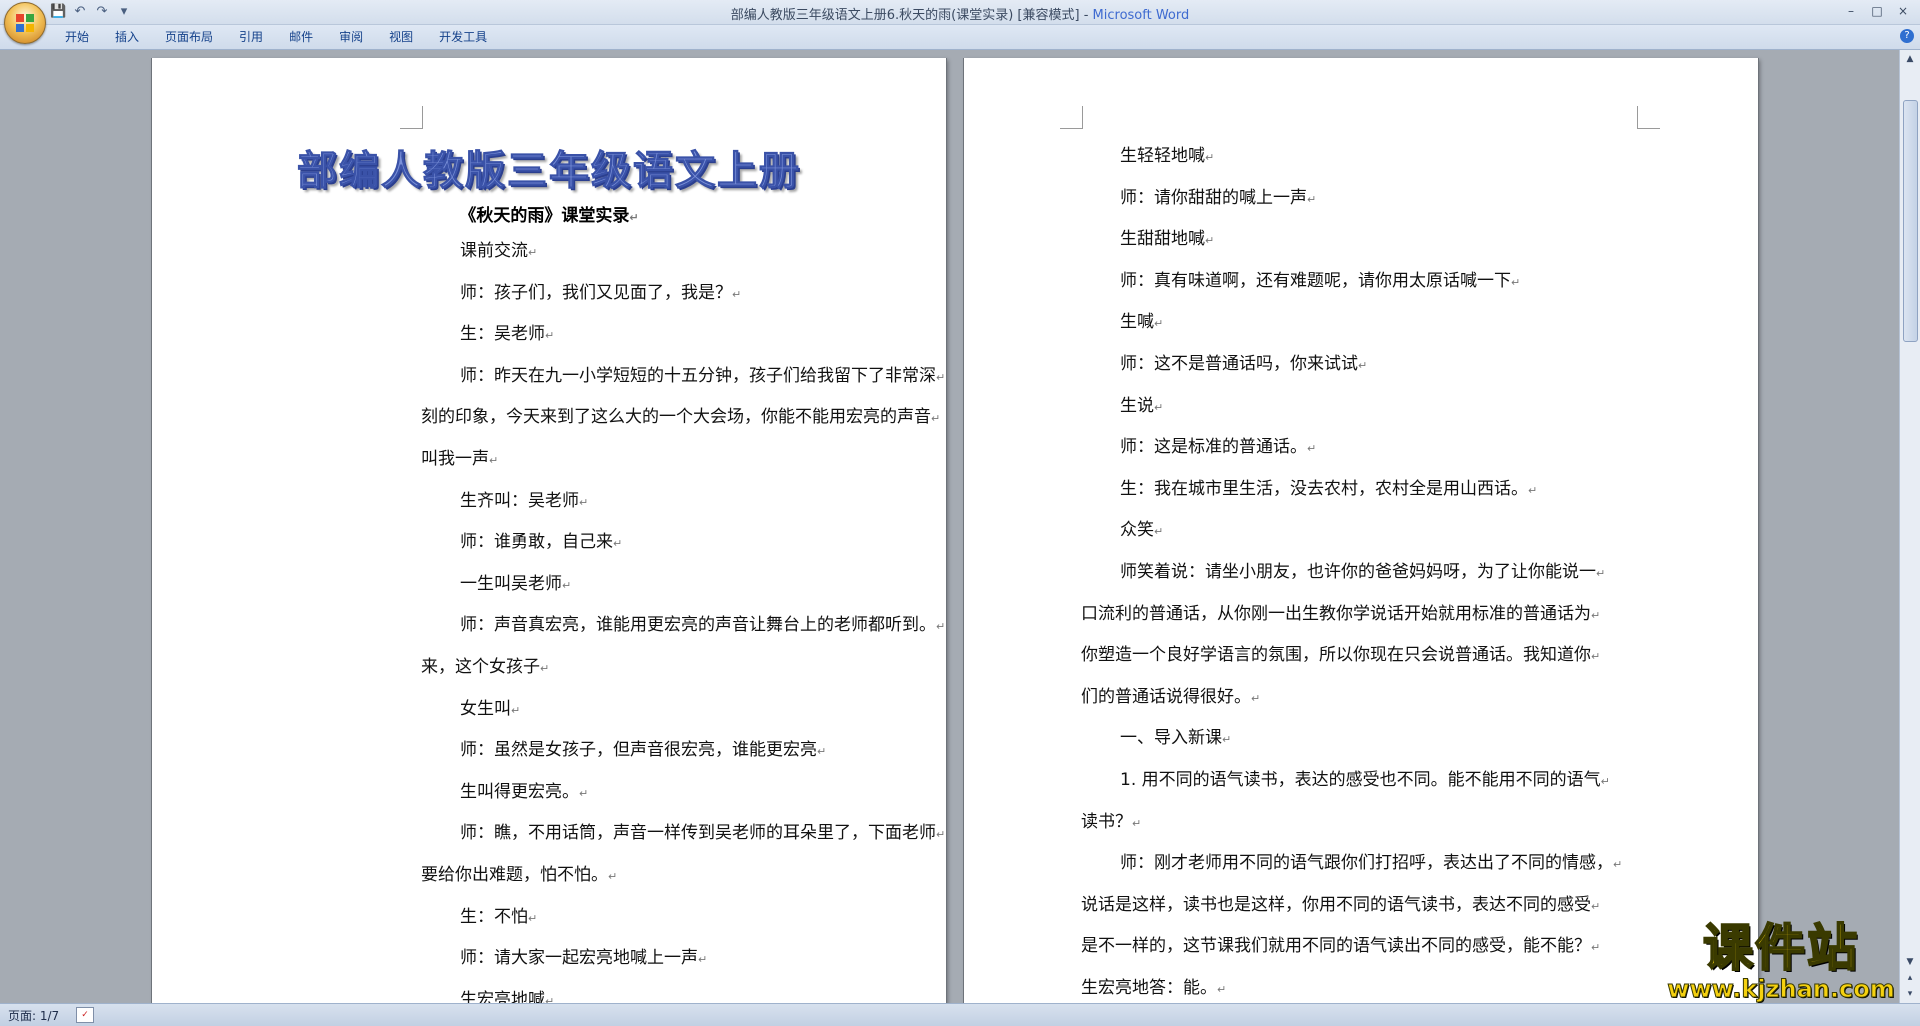 The image size is (1920, 1026). Describe the element at coordinates (1910, 962) in the screenshot. I see `scroll-down-icon: ▼` at that location.